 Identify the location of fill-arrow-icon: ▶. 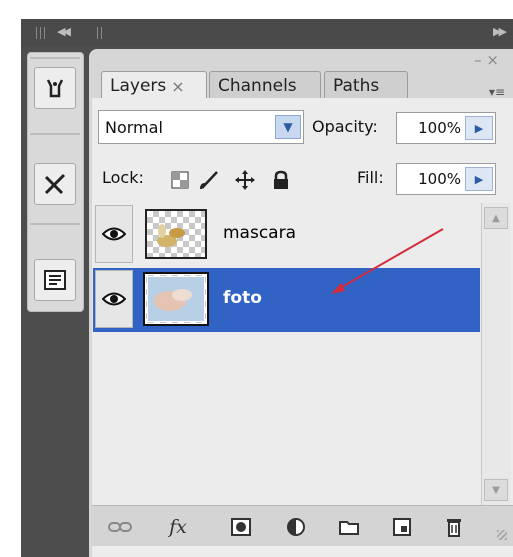
(479, 179).